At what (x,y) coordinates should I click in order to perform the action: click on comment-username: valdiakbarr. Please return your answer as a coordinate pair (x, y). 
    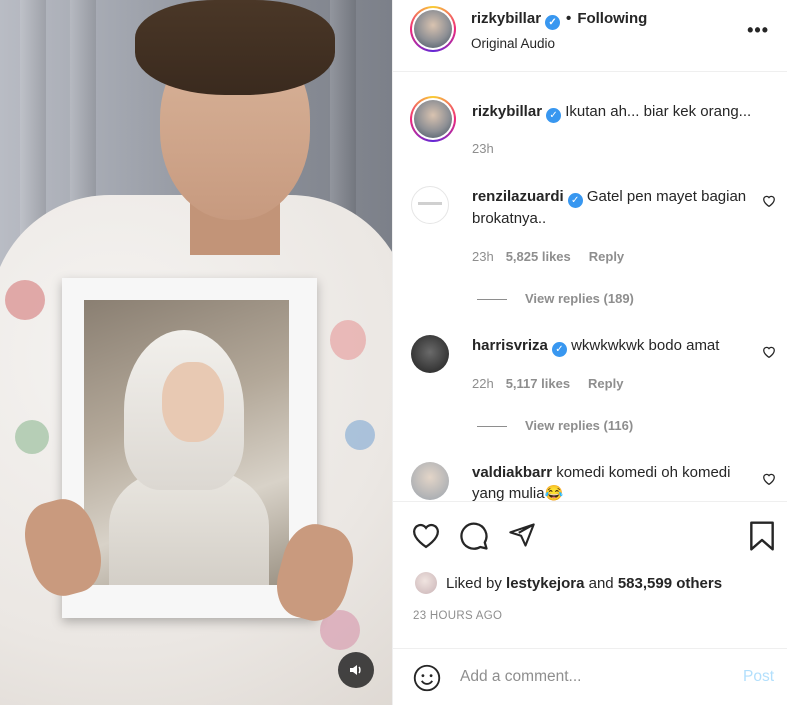
    Looking at the image, I should click on (512, 472).